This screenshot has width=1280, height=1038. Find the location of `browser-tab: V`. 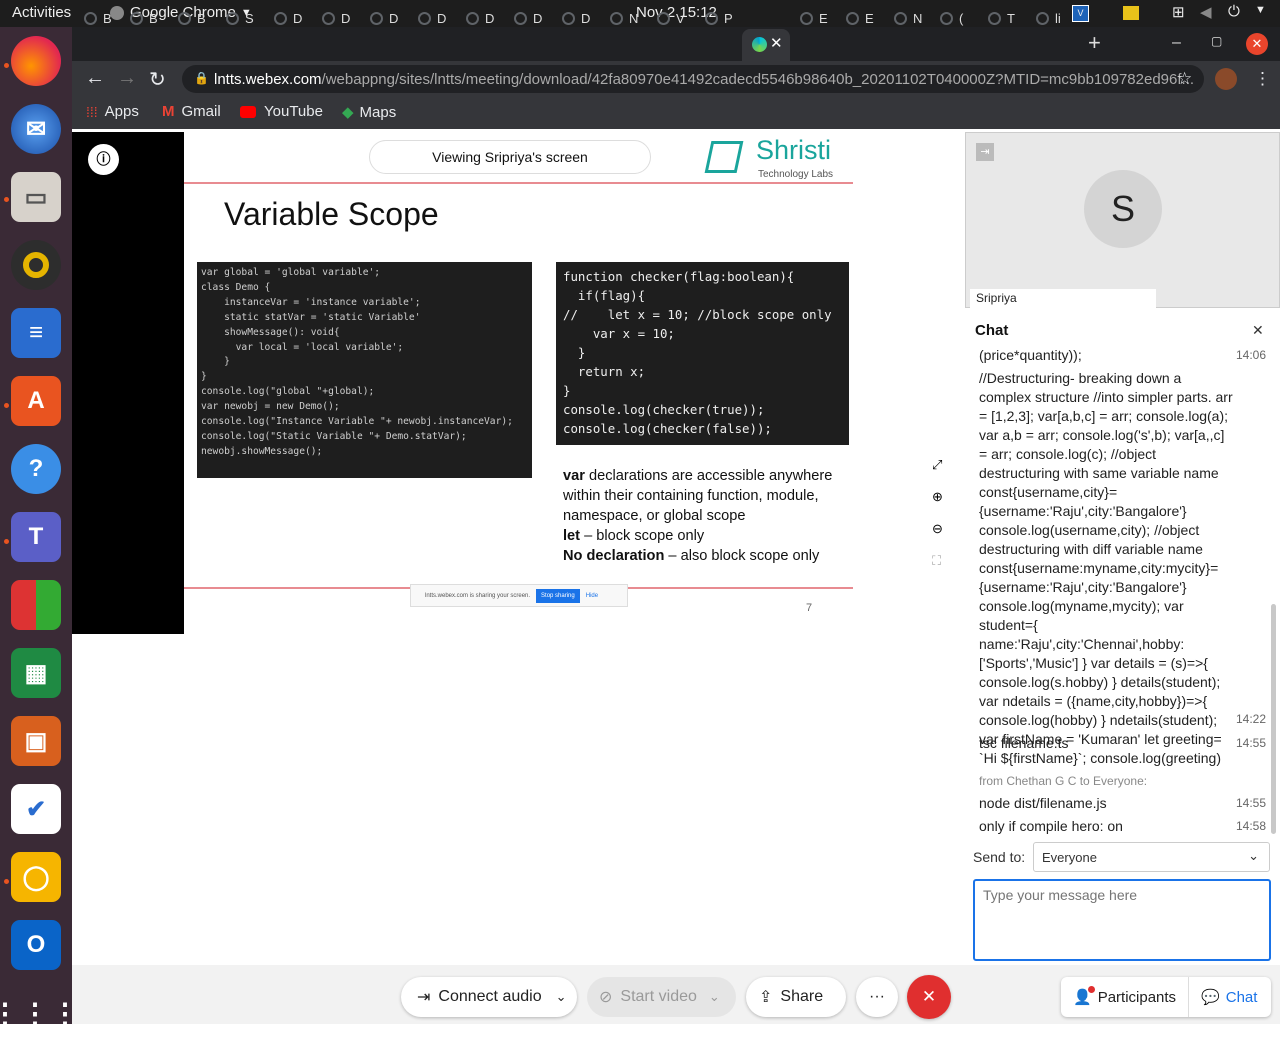

browser-tab: V is located at coordinates (671, 18).